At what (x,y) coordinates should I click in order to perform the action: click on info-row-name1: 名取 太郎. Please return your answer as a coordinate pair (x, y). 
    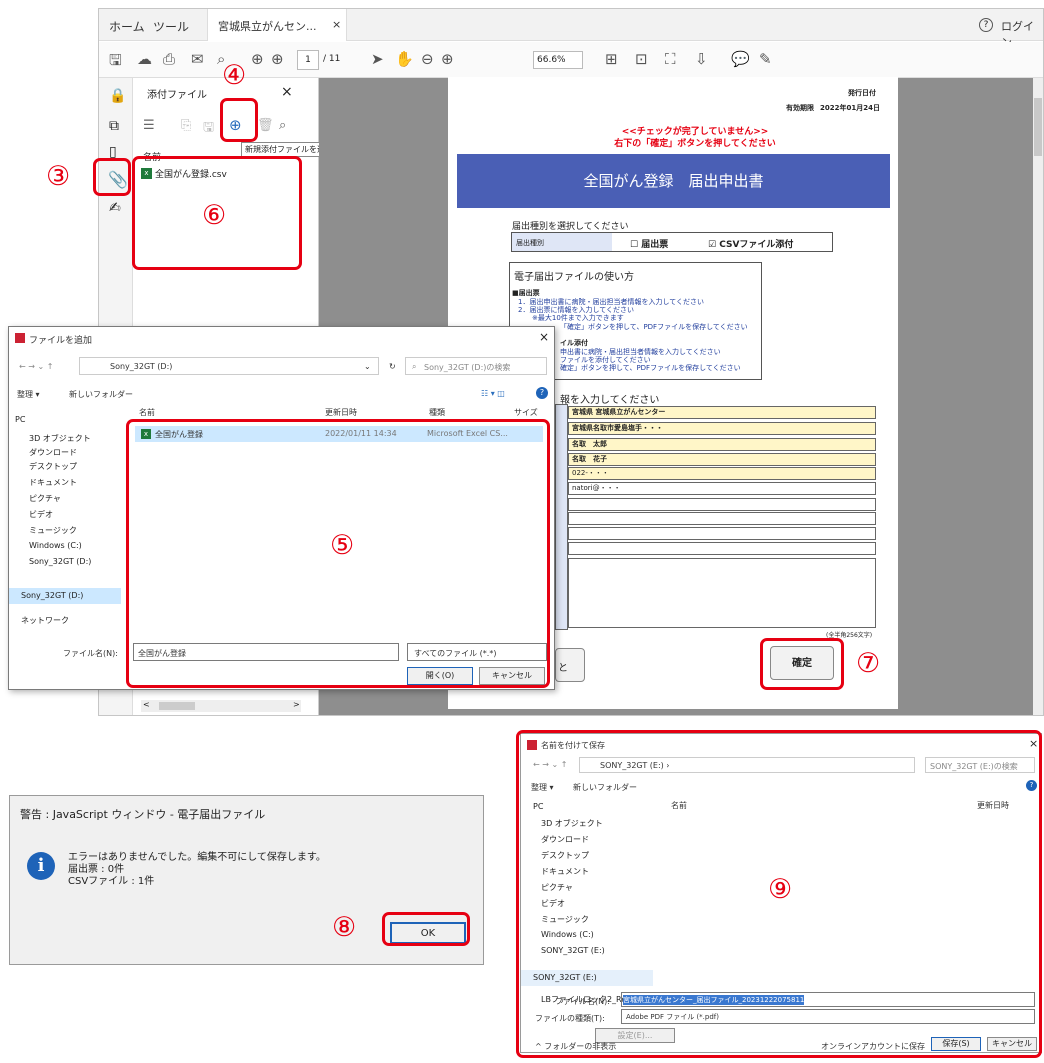
    Looking at the image, I should click on (722, 444).